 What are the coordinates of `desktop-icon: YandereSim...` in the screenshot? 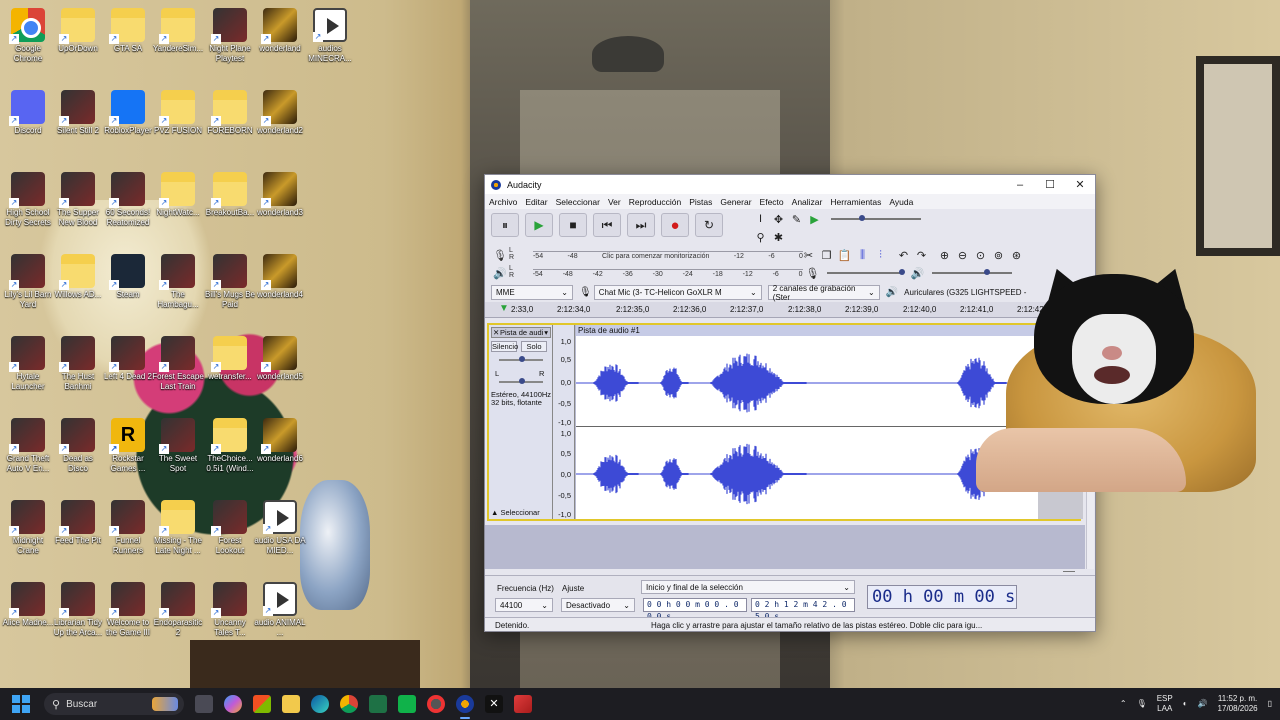 It's located at (178, 31).